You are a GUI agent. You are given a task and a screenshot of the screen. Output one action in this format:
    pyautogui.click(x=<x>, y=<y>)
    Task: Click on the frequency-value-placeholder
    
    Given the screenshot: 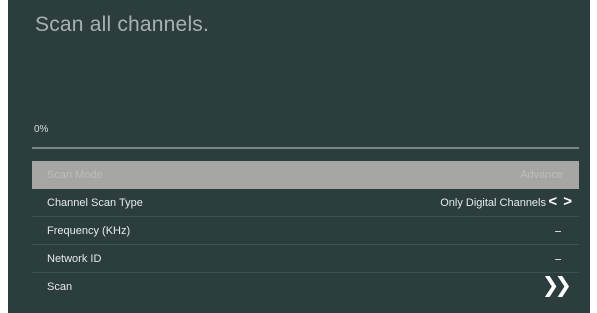 What is the action you would take?
    pyautogui.click(x=558, y=231)
    